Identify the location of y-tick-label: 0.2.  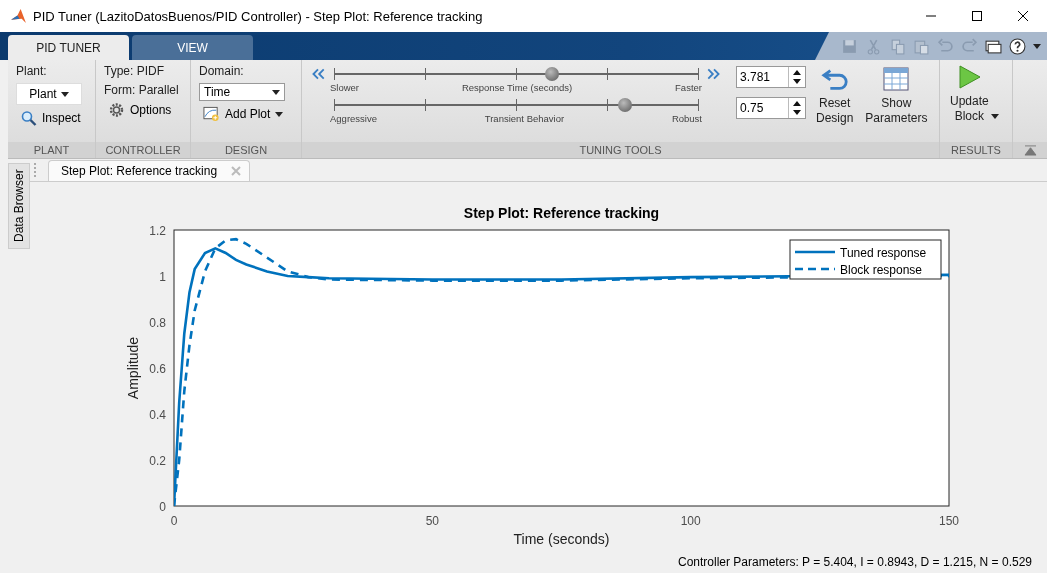
(157, 461).